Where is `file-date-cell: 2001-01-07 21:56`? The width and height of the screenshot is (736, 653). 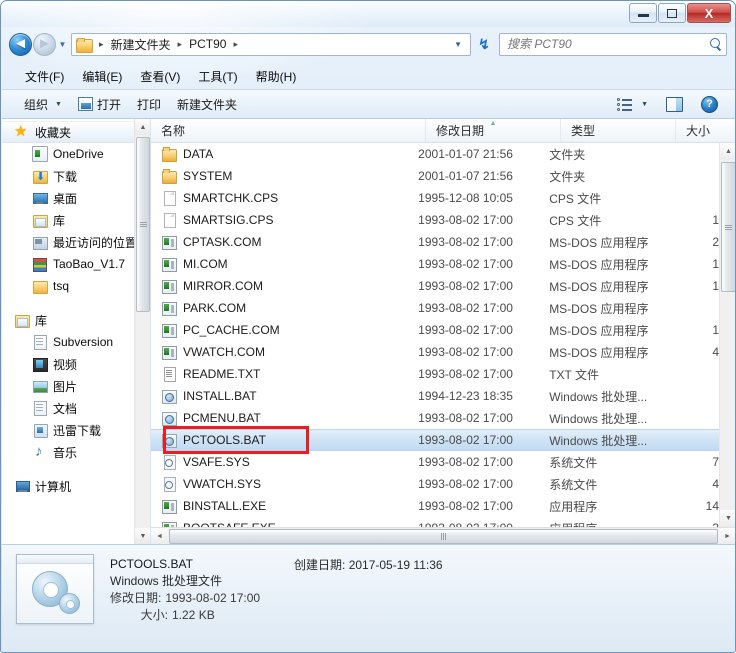 file-date-cell: 2001-01-07 21:56 is located at coordinates (465, 154).